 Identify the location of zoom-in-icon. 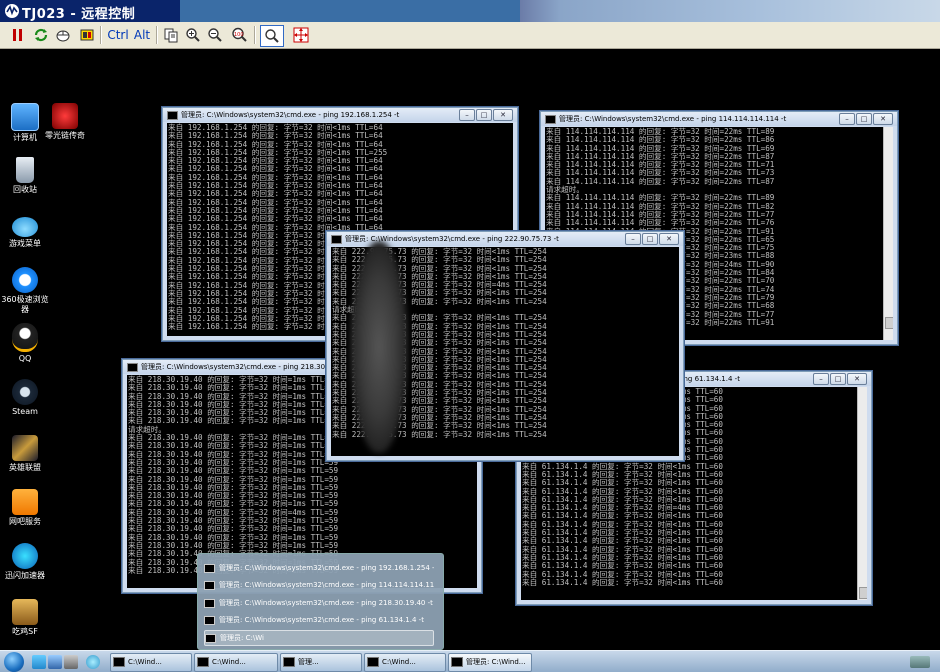
(193, 35).